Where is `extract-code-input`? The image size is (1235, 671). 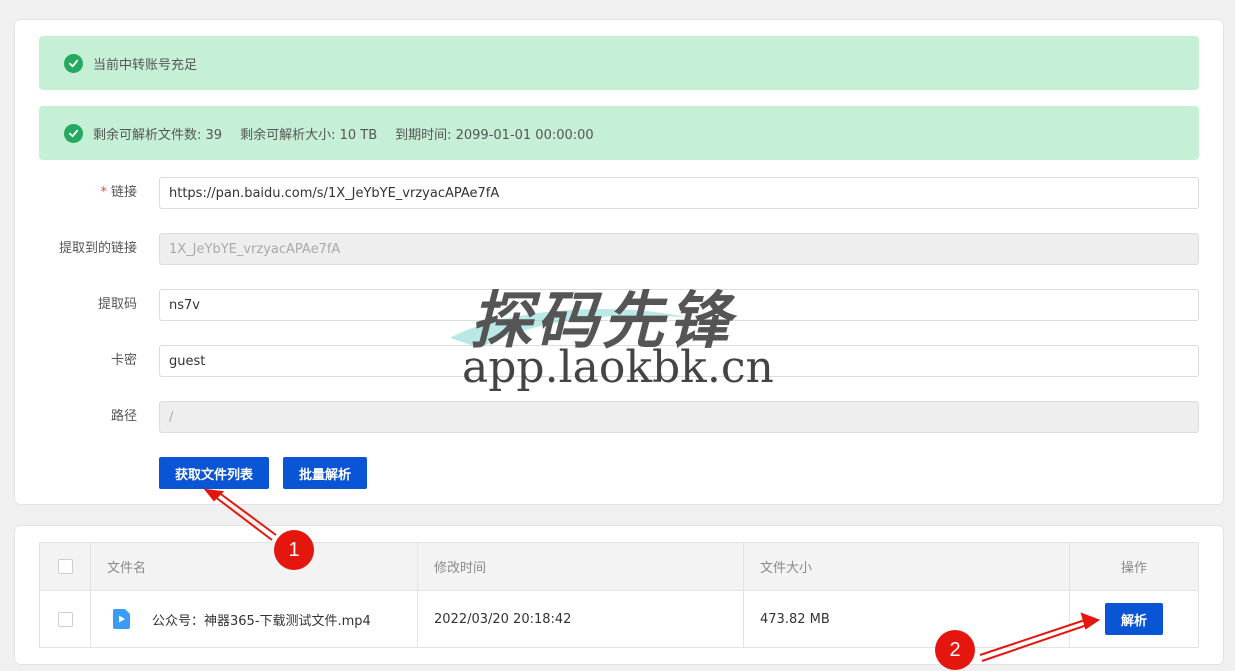
extract-code-input is located at coordinates (679, 305).